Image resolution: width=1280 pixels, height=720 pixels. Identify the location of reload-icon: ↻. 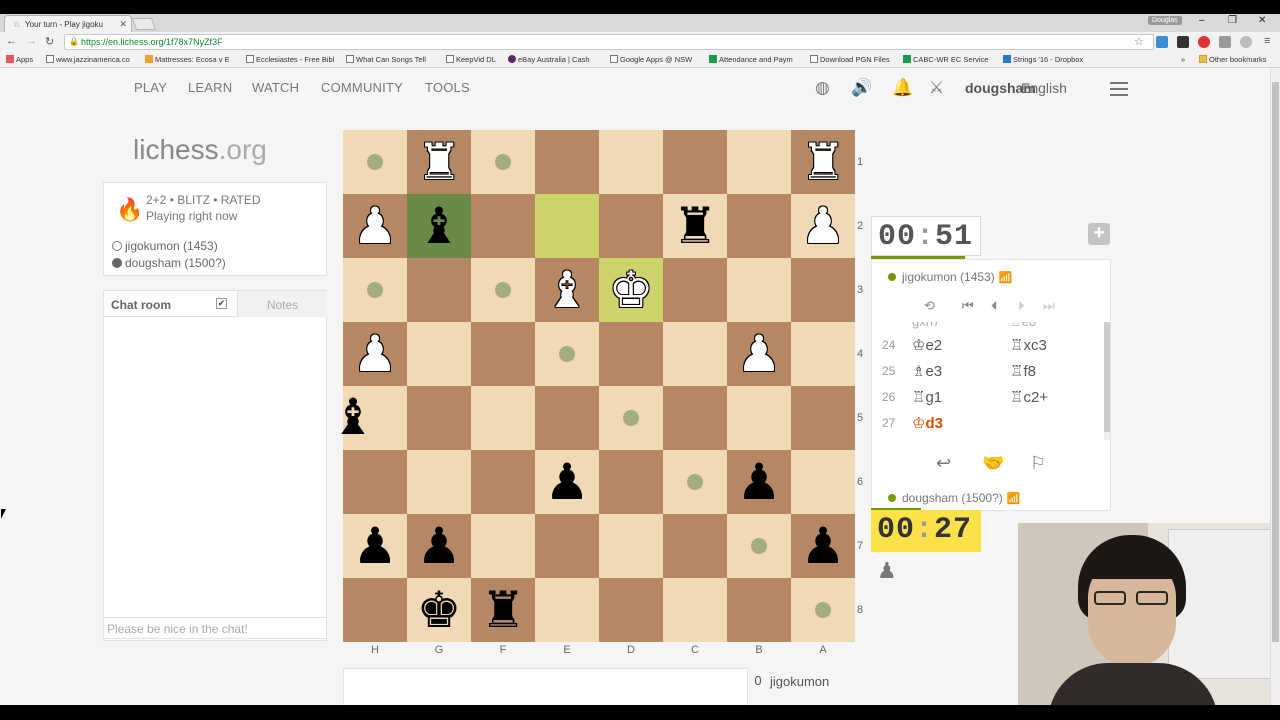
(49, 41).